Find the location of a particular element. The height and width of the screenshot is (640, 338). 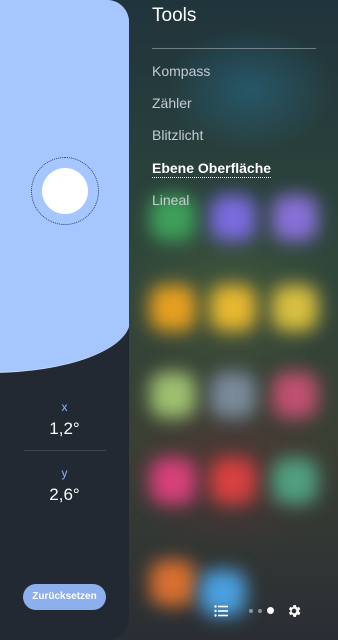

y-angle-value: 2,6° is located at coordinates (64, 494).